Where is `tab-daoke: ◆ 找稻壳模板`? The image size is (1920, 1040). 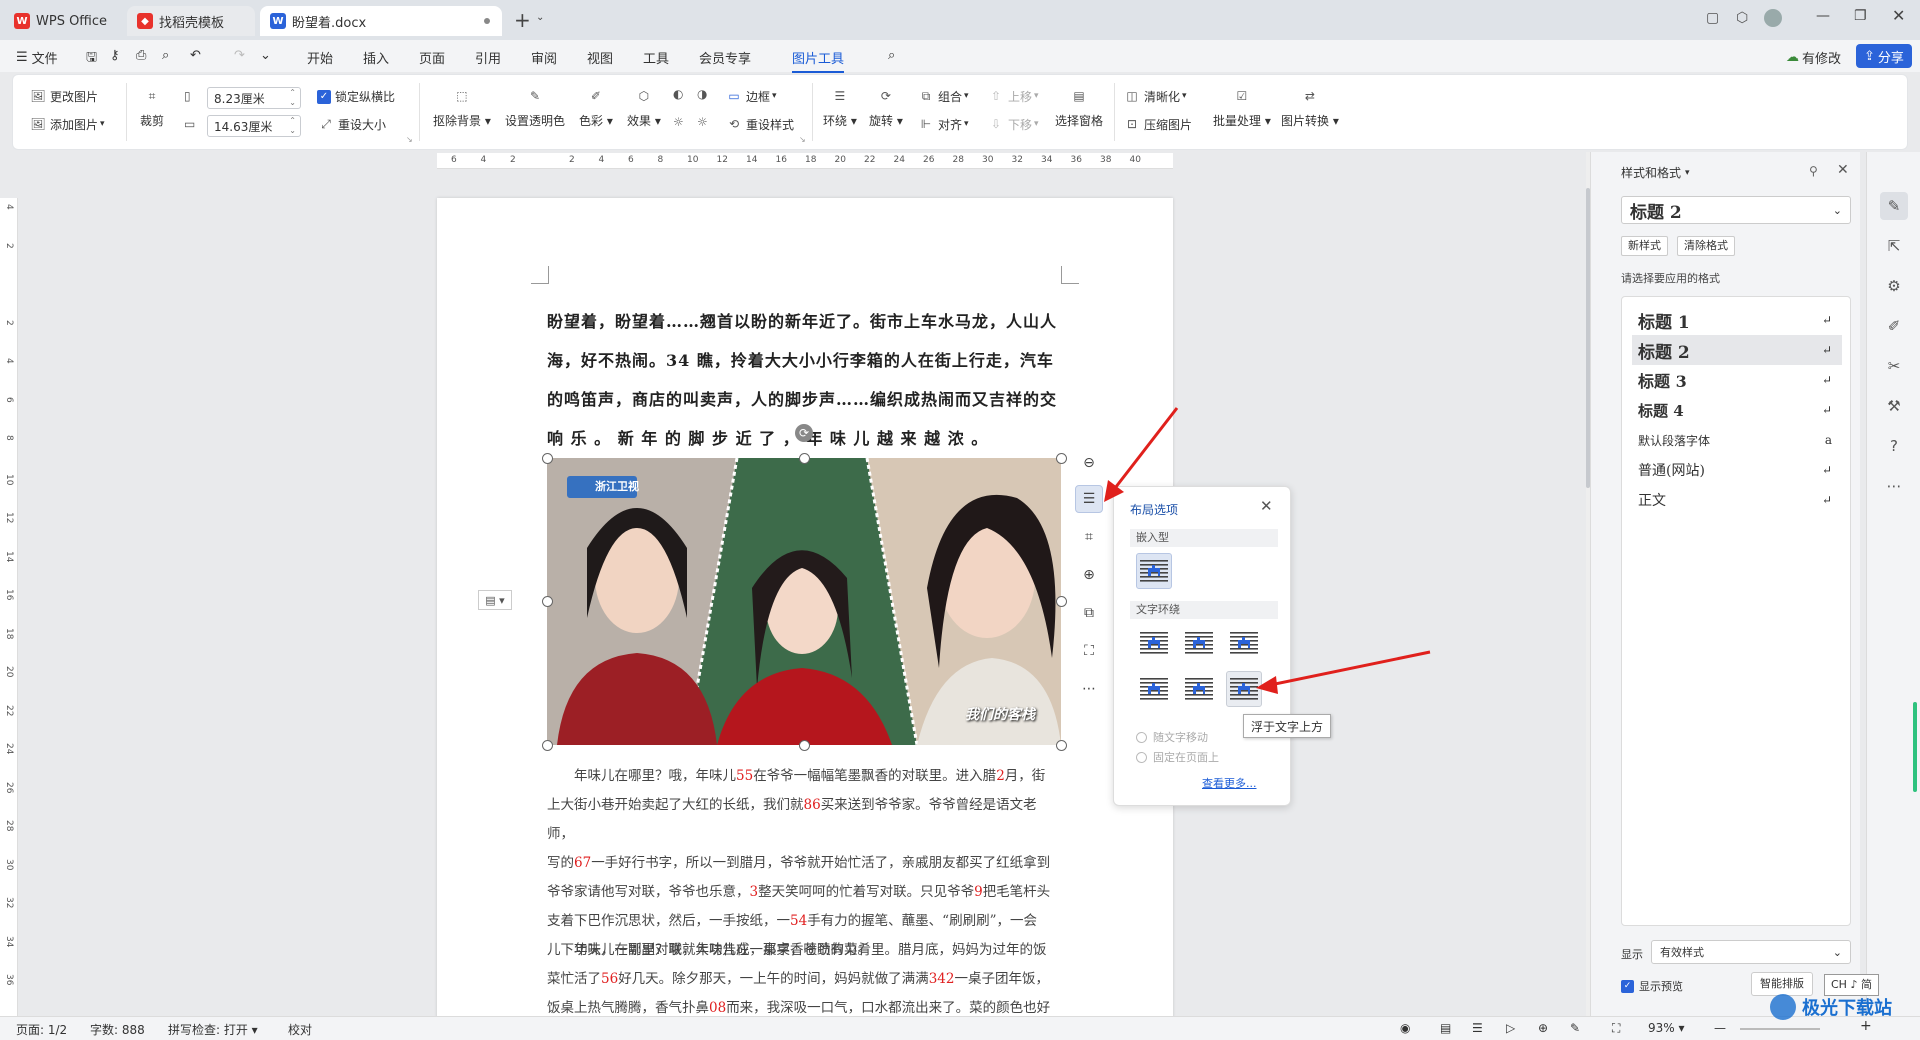
tab-daoke: ◆ 找稻壳模板 is located at coordinates (191, 21).